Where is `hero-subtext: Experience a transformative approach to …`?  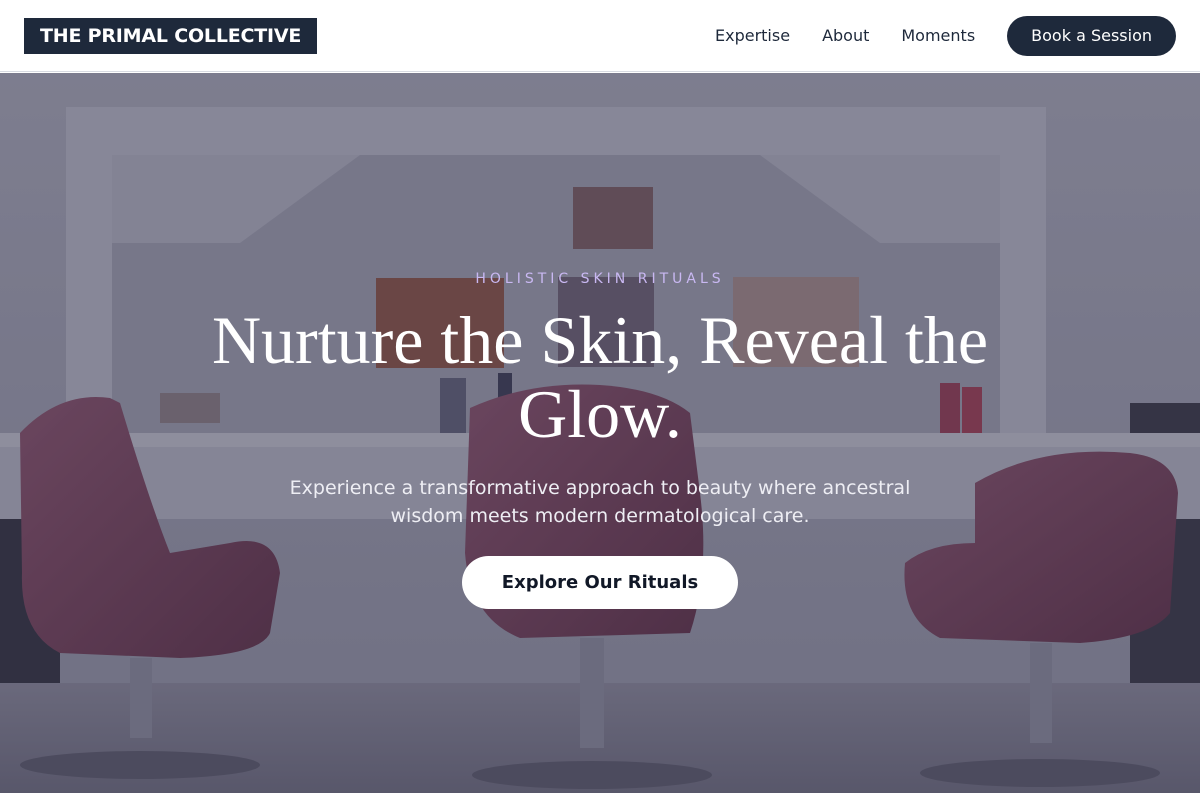 hero-subtext: Experience a transformative approach to … is located at coordinates (600, 502).